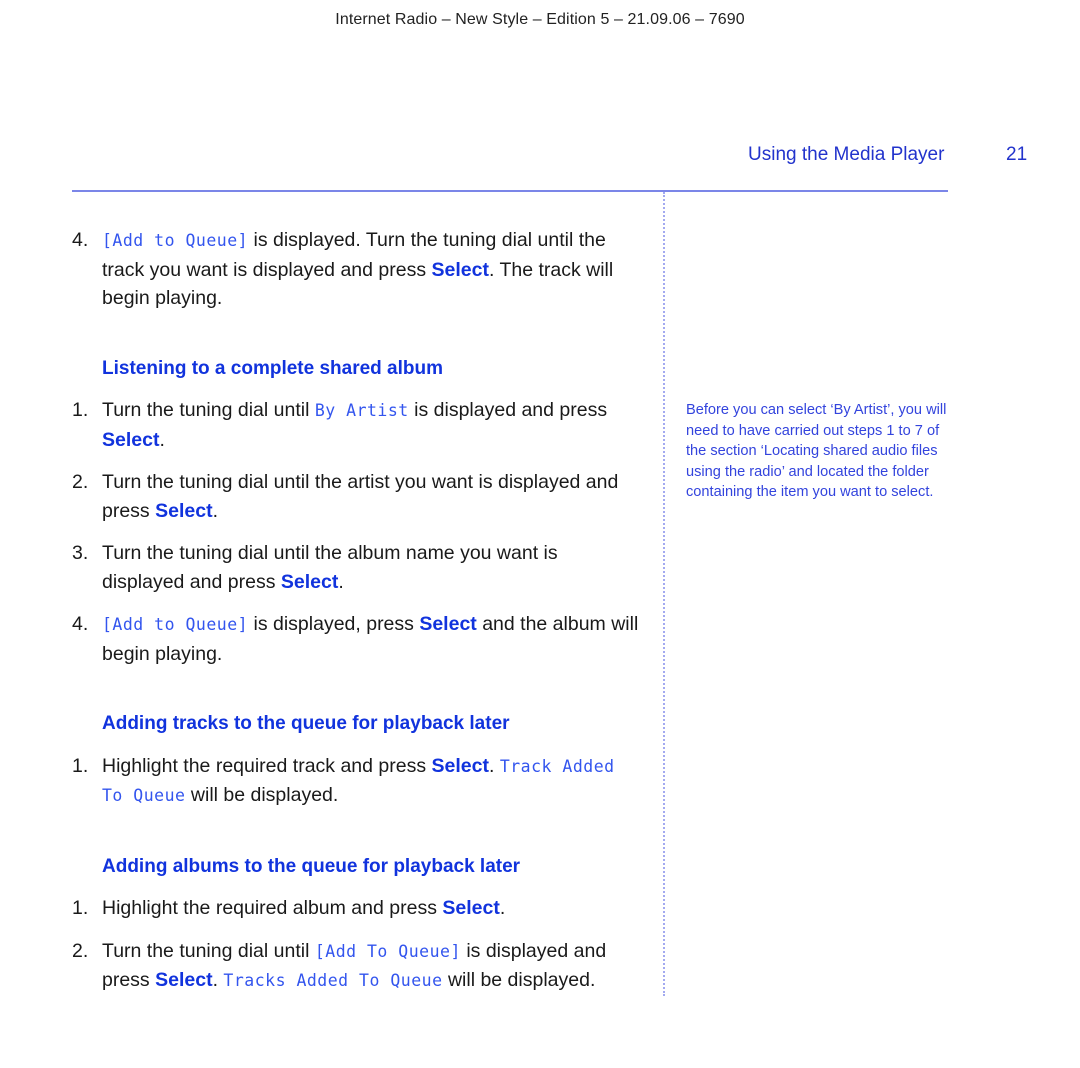 This screenshot has height=1068, width=1080. I want to click on step-text: is displayed and press, so click(508, 410).